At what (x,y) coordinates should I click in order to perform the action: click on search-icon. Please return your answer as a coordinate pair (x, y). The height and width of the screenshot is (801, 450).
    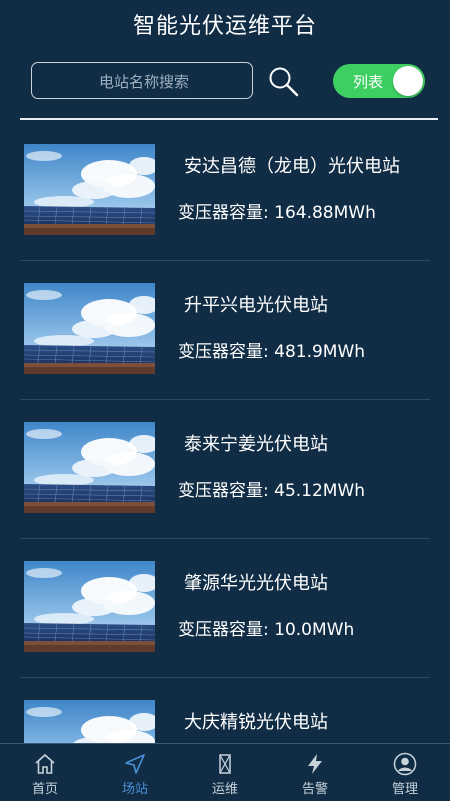
    Looking at the image, I should click on (283, 81).